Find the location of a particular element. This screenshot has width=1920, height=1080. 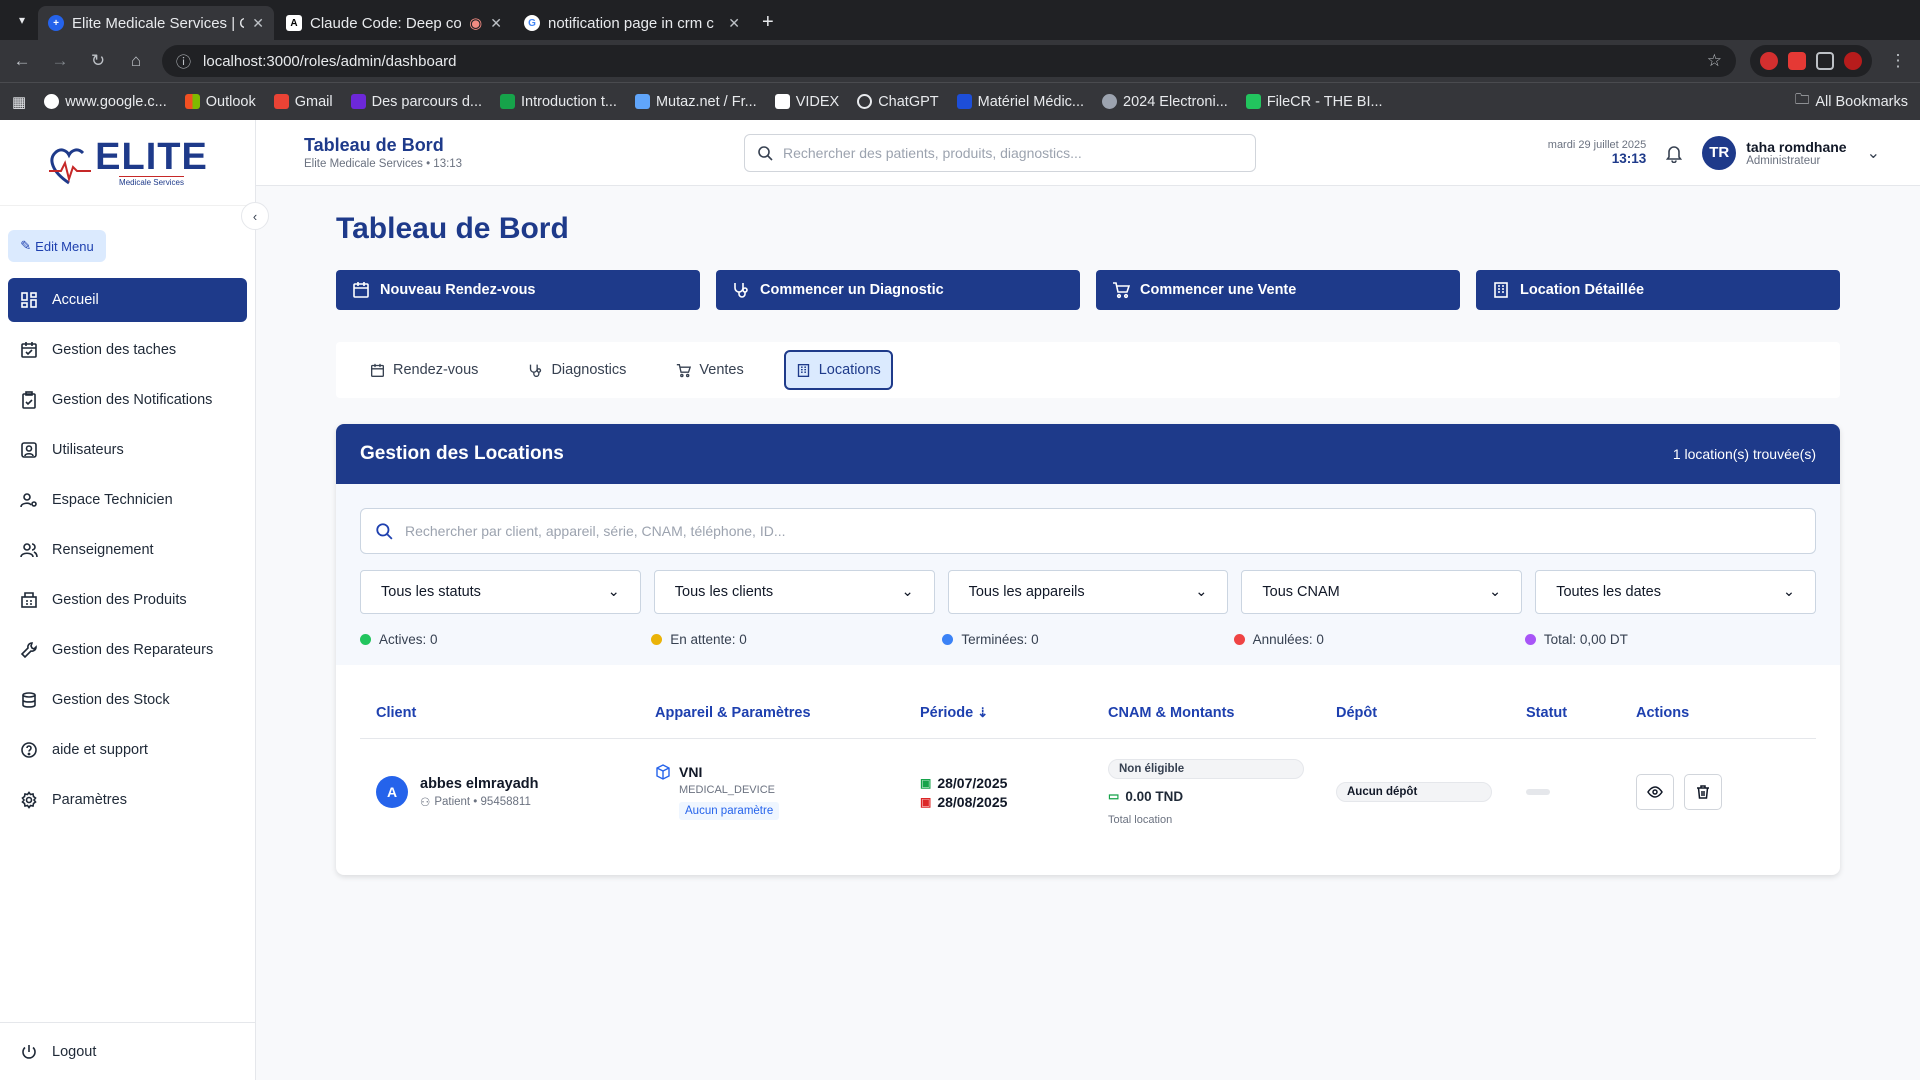

tab-locations: Locations is located at coordinates (838, 370).